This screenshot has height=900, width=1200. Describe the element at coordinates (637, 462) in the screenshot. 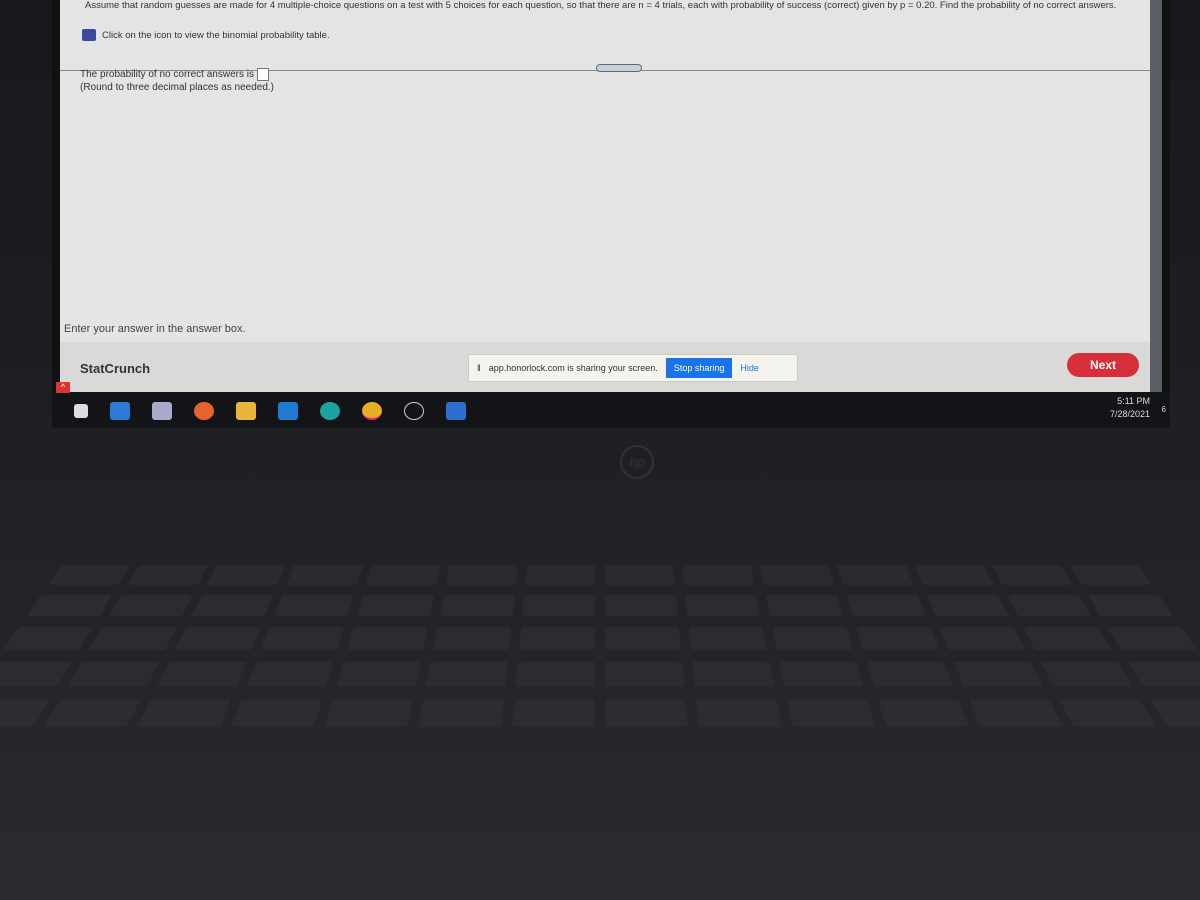

I see `hp-logo: hp` at that location.